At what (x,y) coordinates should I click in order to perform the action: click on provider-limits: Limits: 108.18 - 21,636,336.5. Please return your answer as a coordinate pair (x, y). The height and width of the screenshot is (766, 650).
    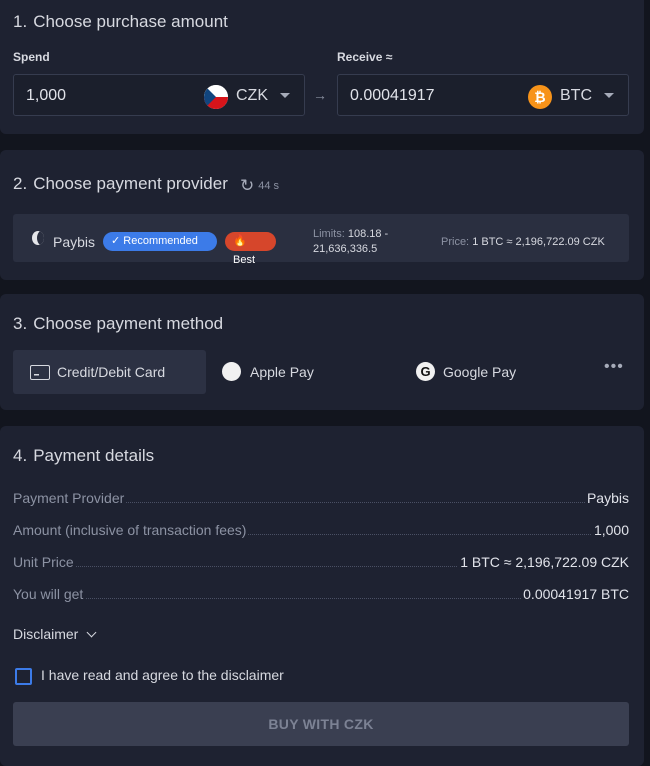
    Looking at the image, I should click on (351, 241).